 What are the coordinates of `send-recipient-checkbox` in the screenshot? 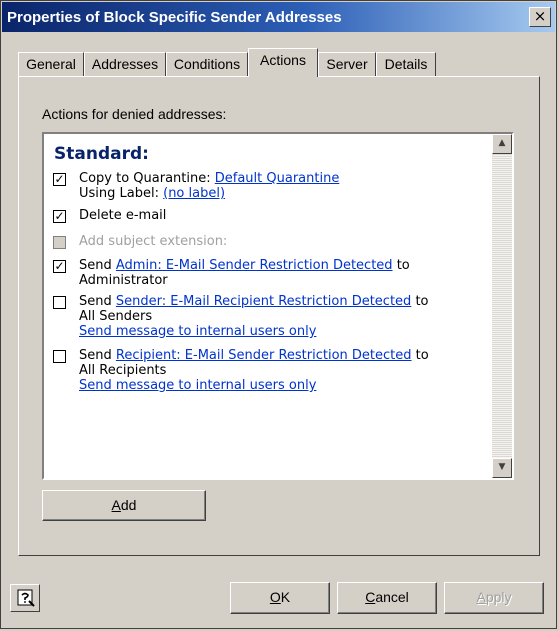 It's located at (59, 356).